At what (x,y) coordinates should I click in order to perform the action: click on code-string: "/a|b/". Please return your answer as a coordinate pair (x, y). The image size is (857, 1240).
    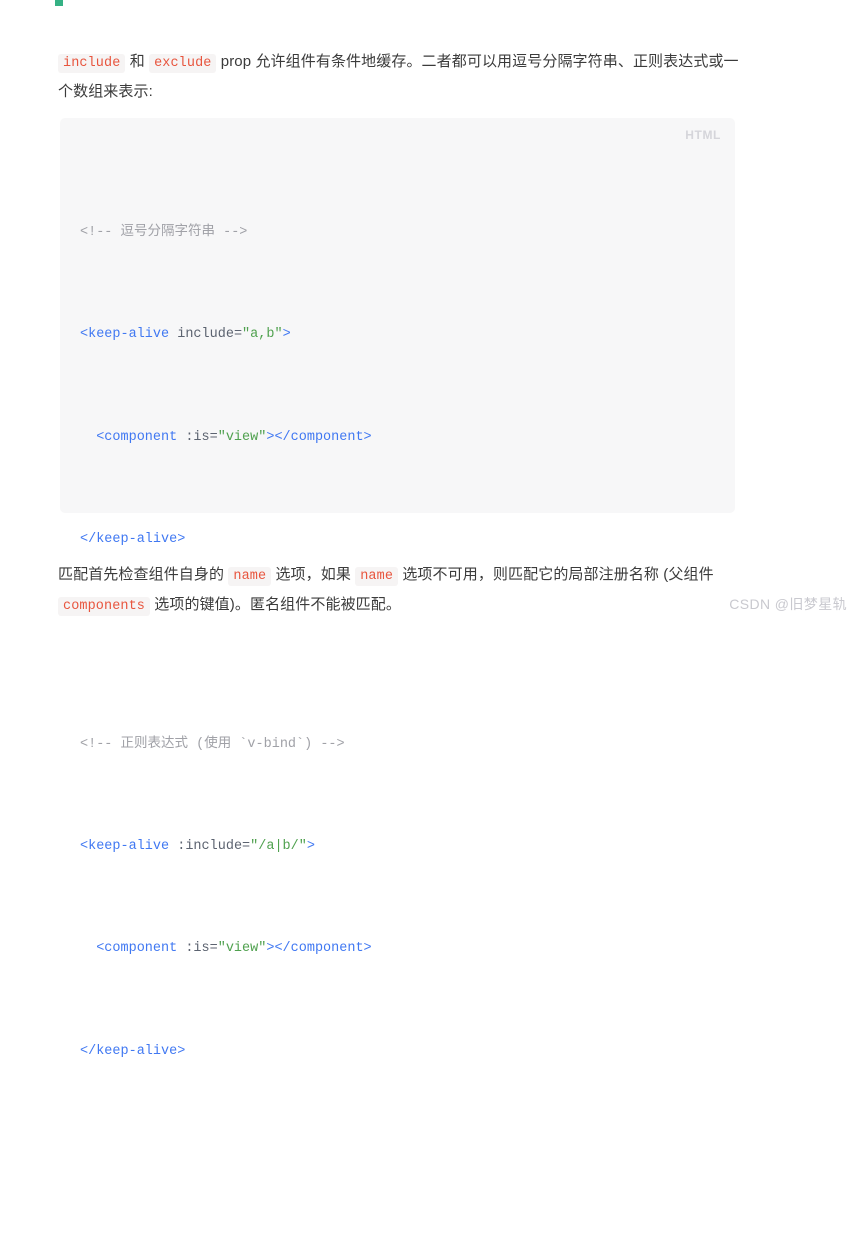
    Looking at the image, I should click on (278, 847).